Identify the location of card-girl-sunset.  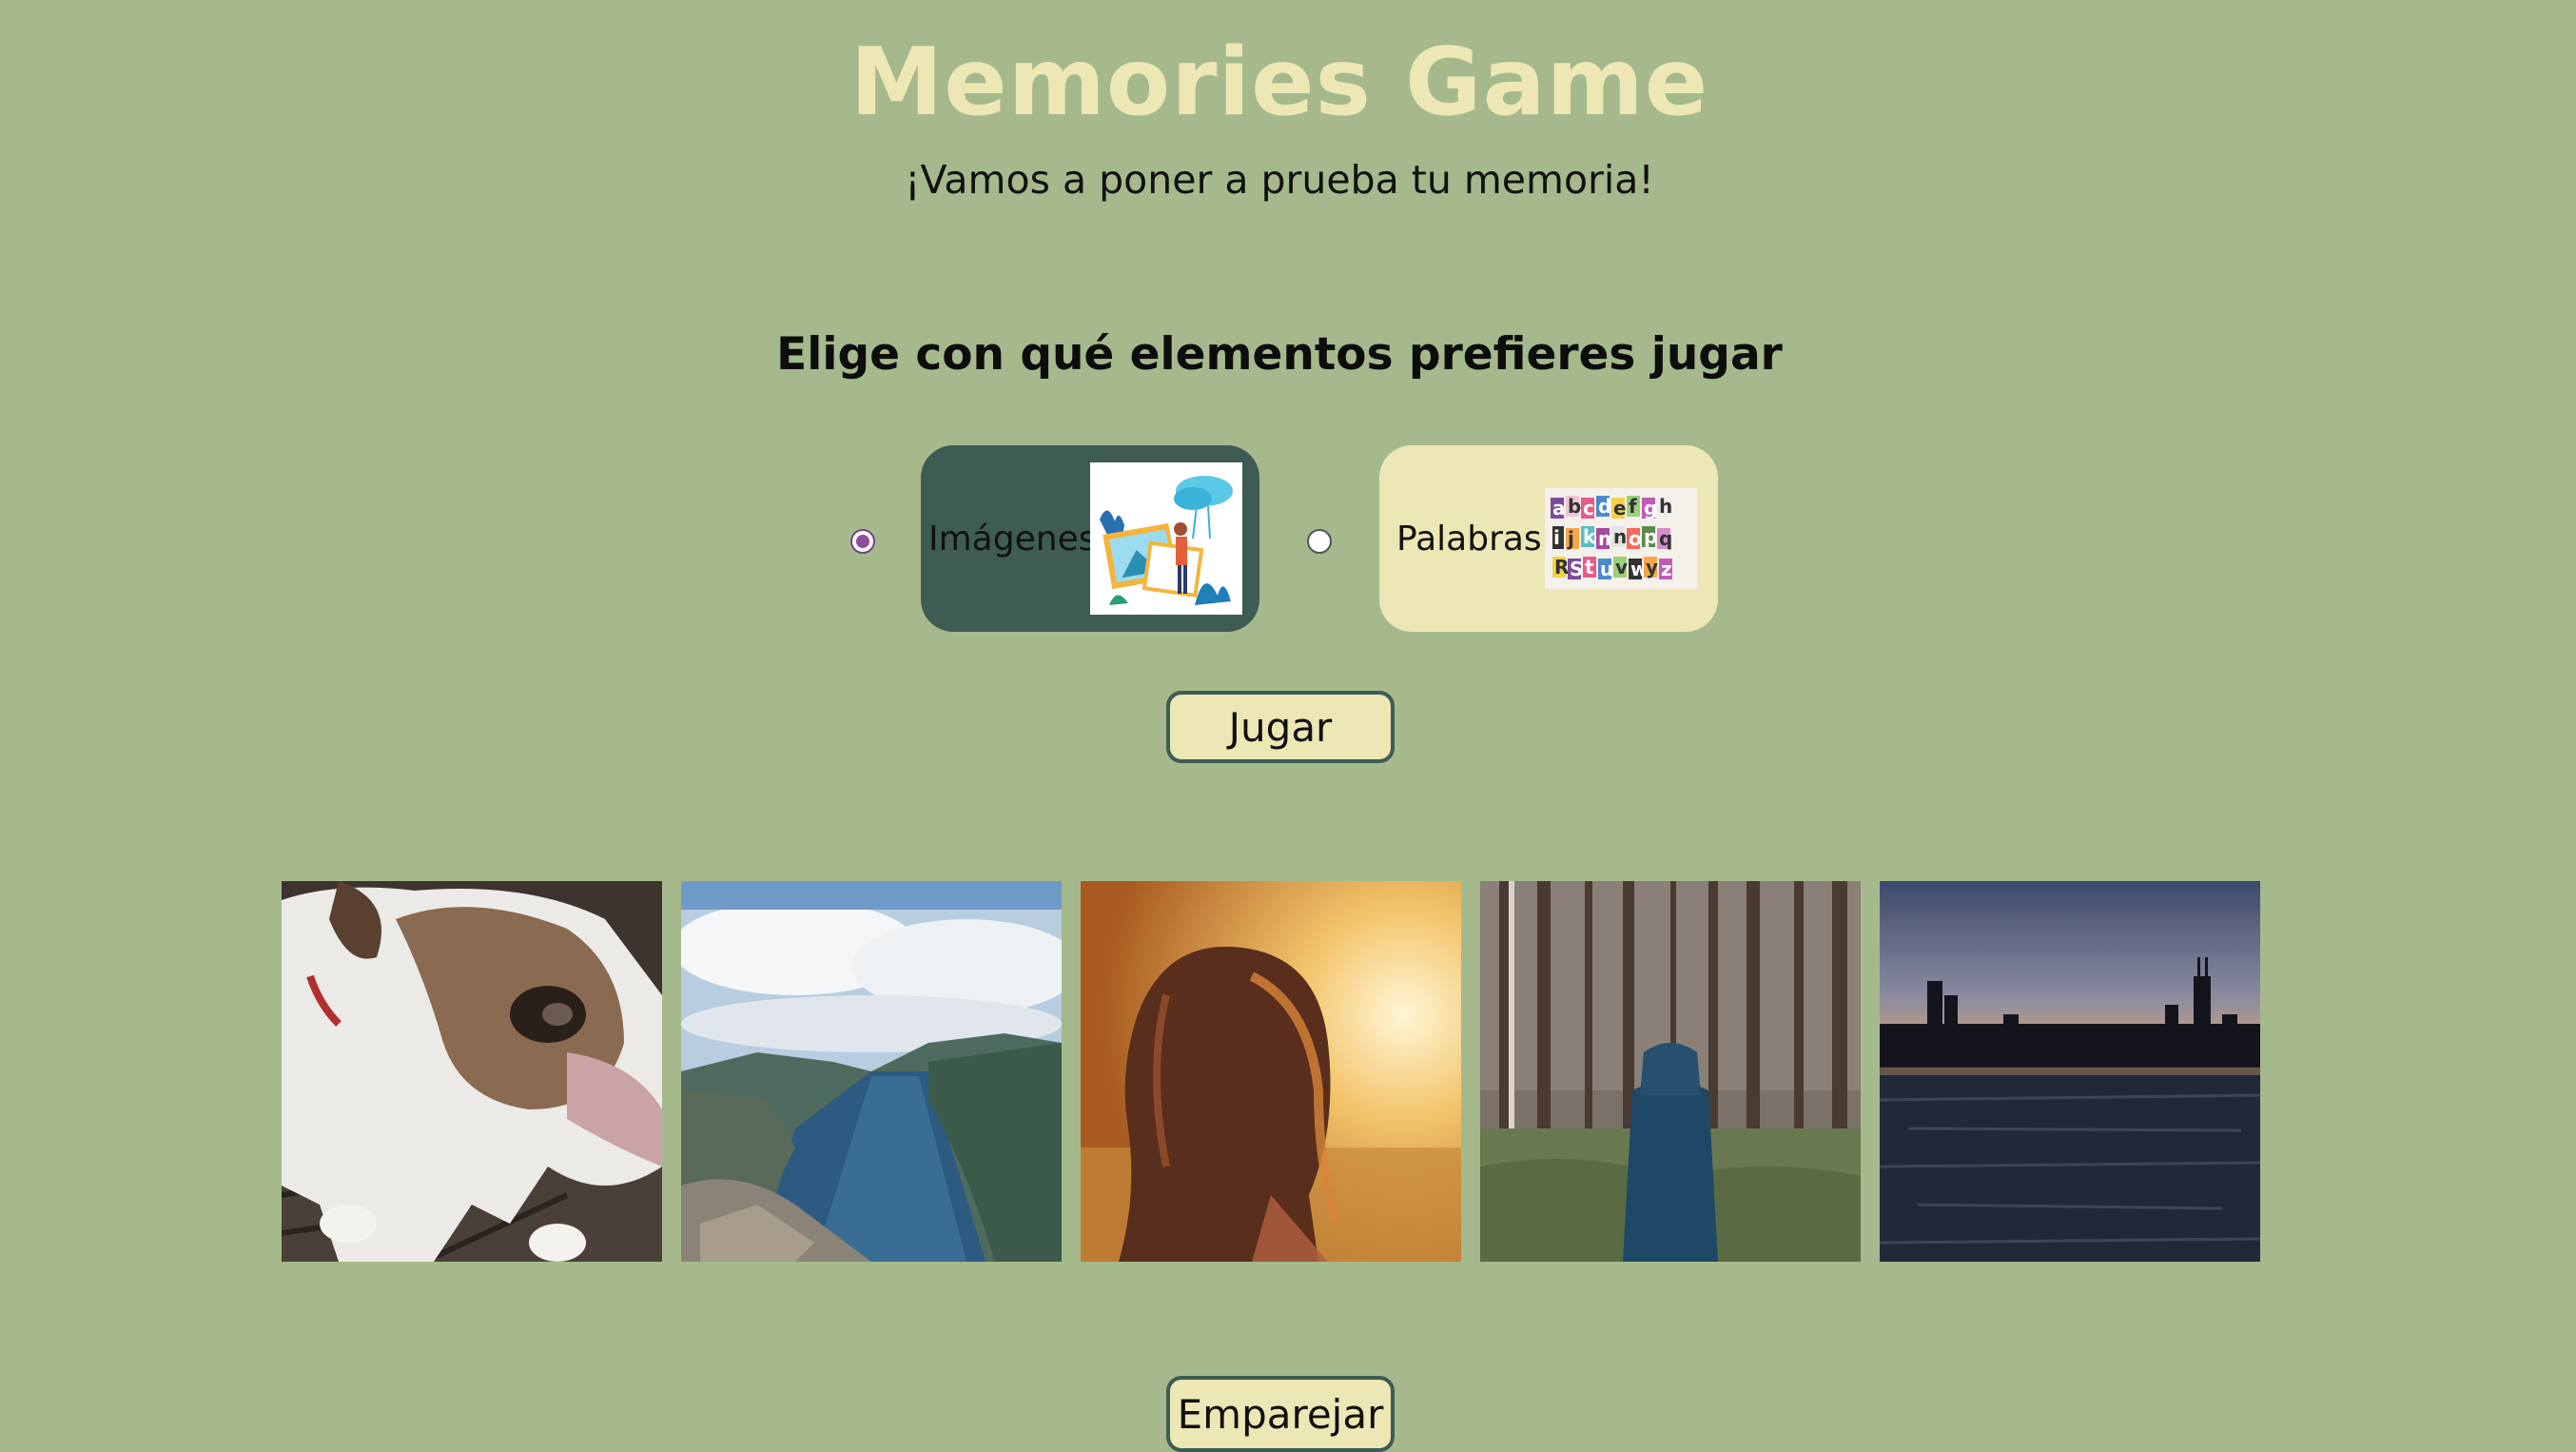
(1271, 1071).